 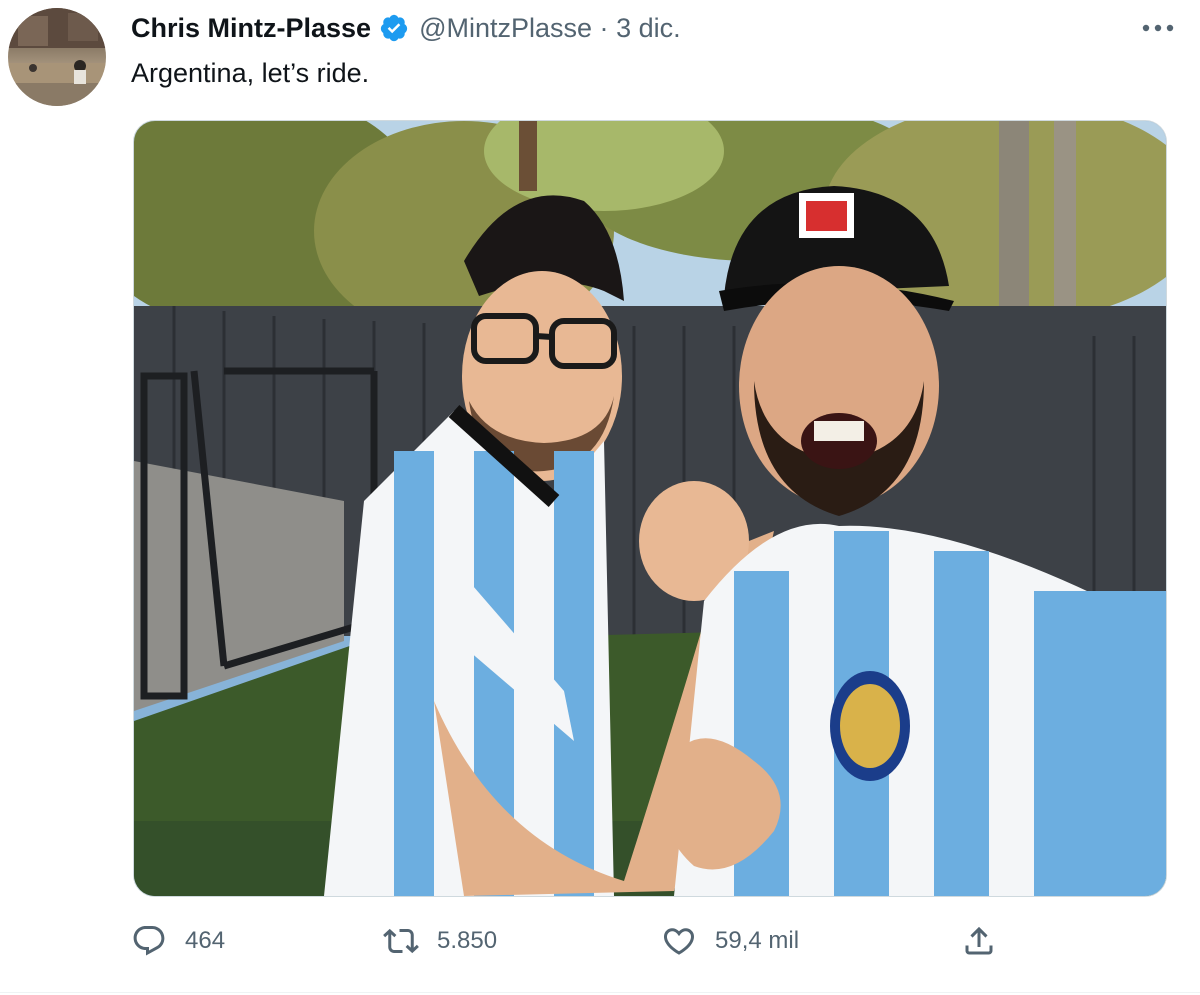 I want to click on share-button, so click(x=979, y=941).